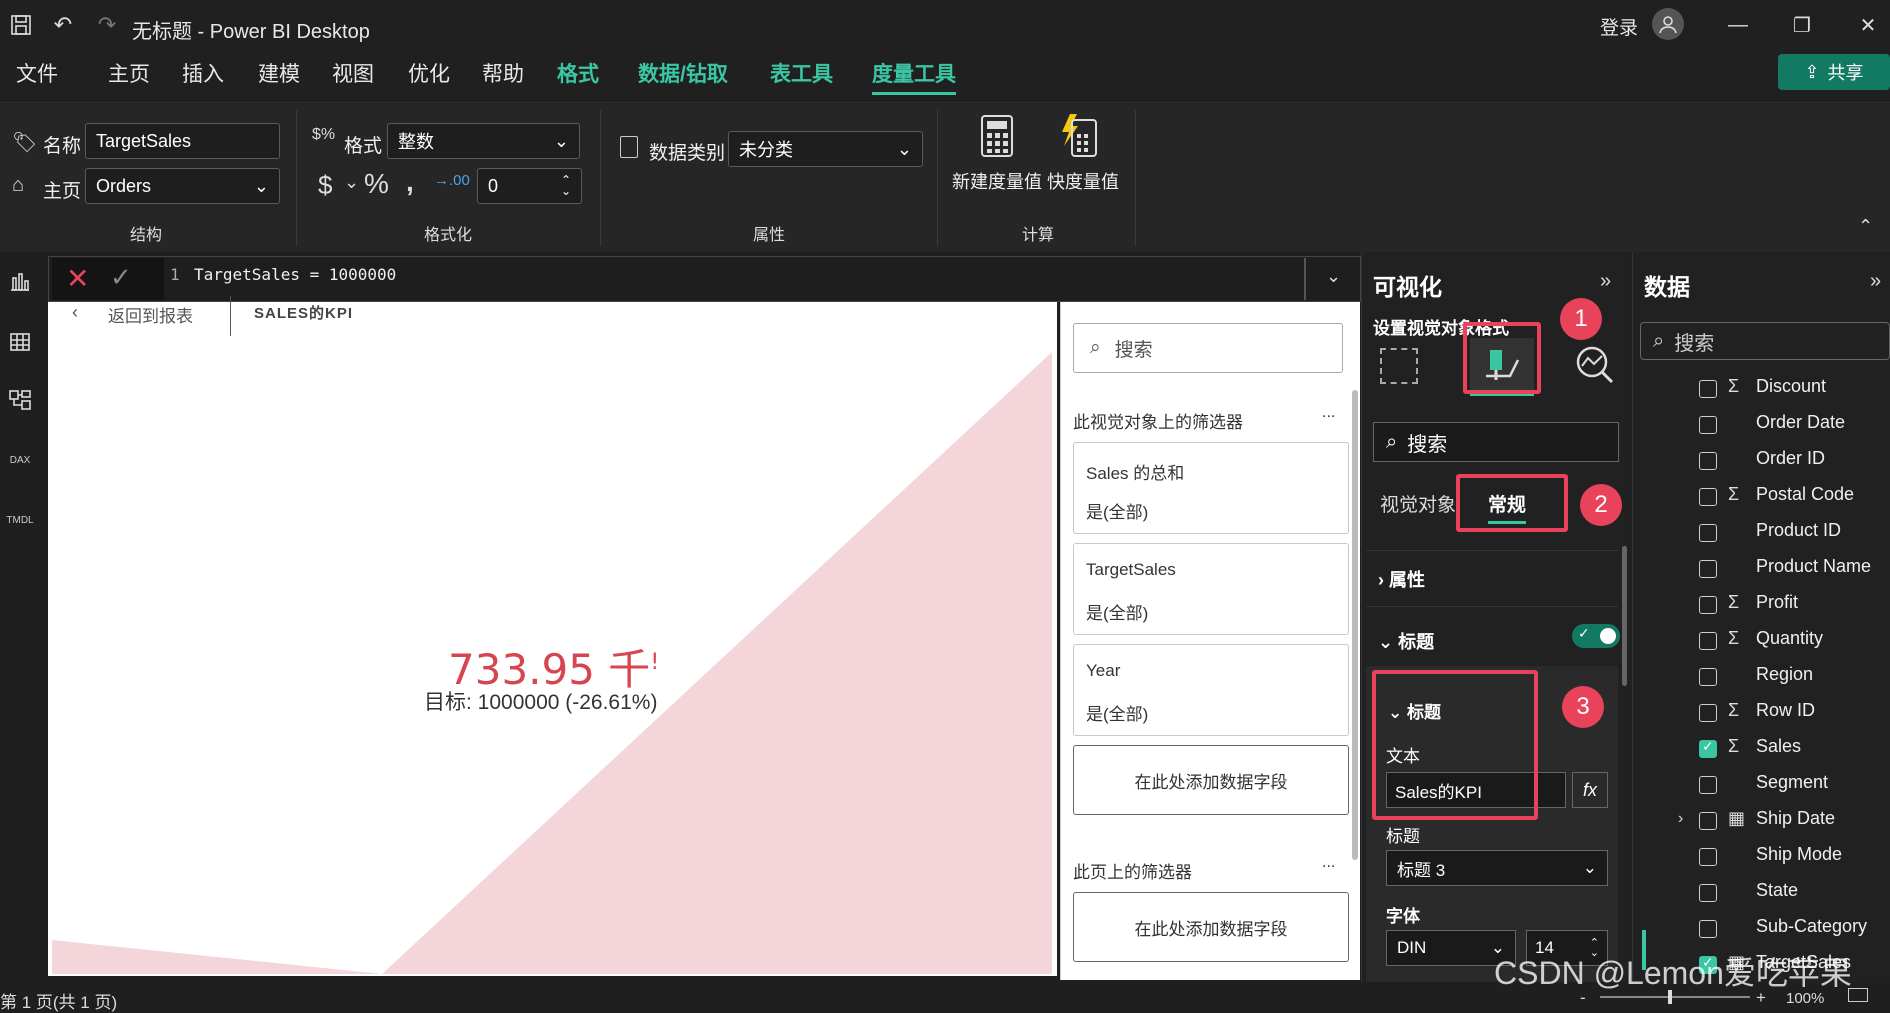 This screenshot has height=1013, width=1890. What do you see at coordinates (75, 312) in the screenshot?
I see `back-chevron-icon: ‹` at bounding box center [75, 312].